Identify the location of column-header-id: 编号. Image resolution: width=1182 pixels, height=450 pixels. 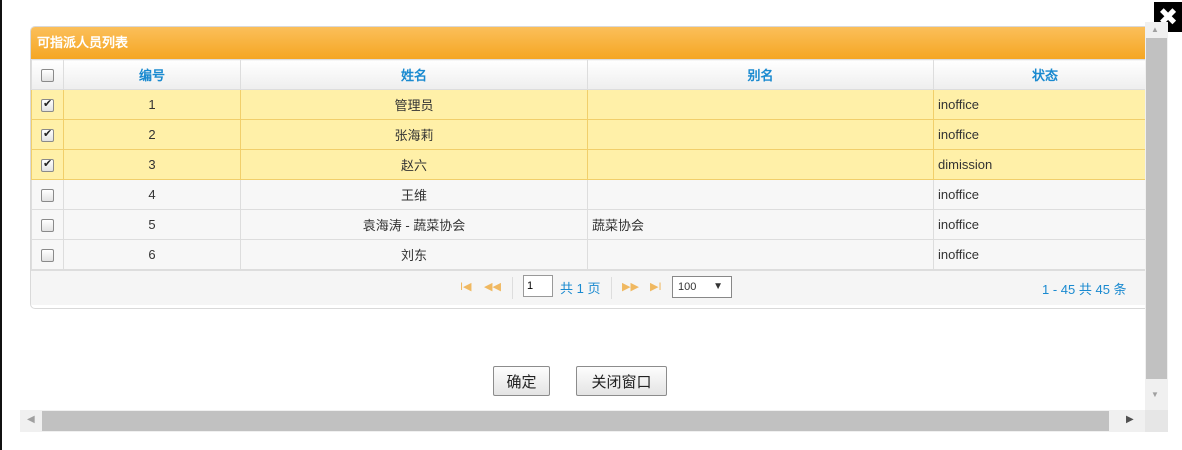
(152, 74).